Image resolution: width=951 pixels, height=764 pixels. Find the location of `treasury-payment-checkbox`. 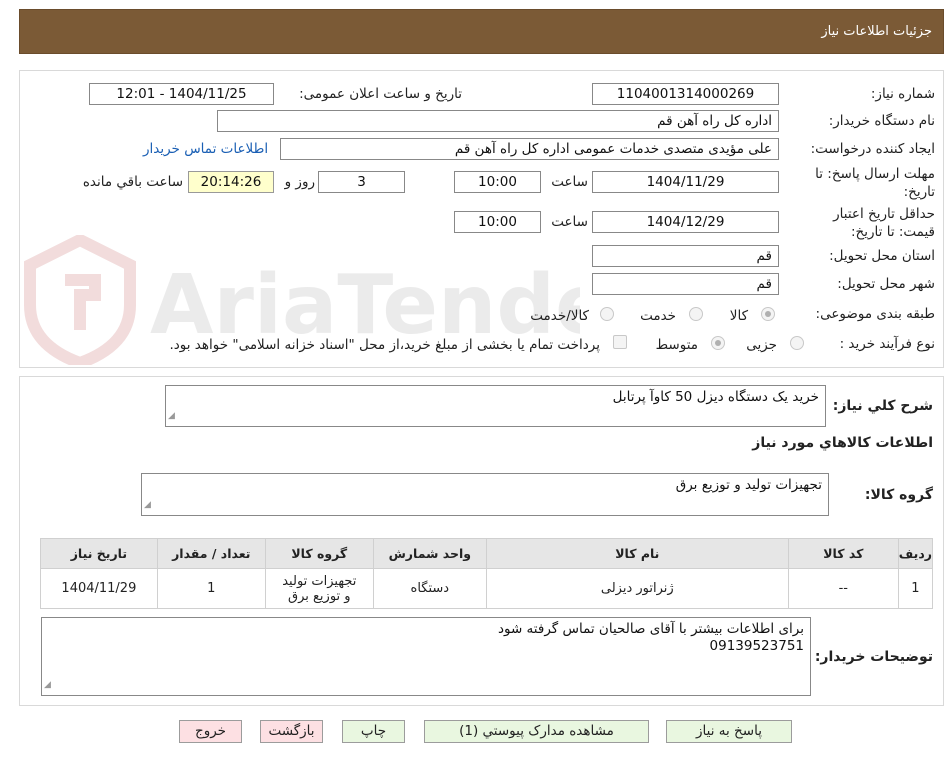

treasury-payment-checkbox is located at coordinates (620, 342).